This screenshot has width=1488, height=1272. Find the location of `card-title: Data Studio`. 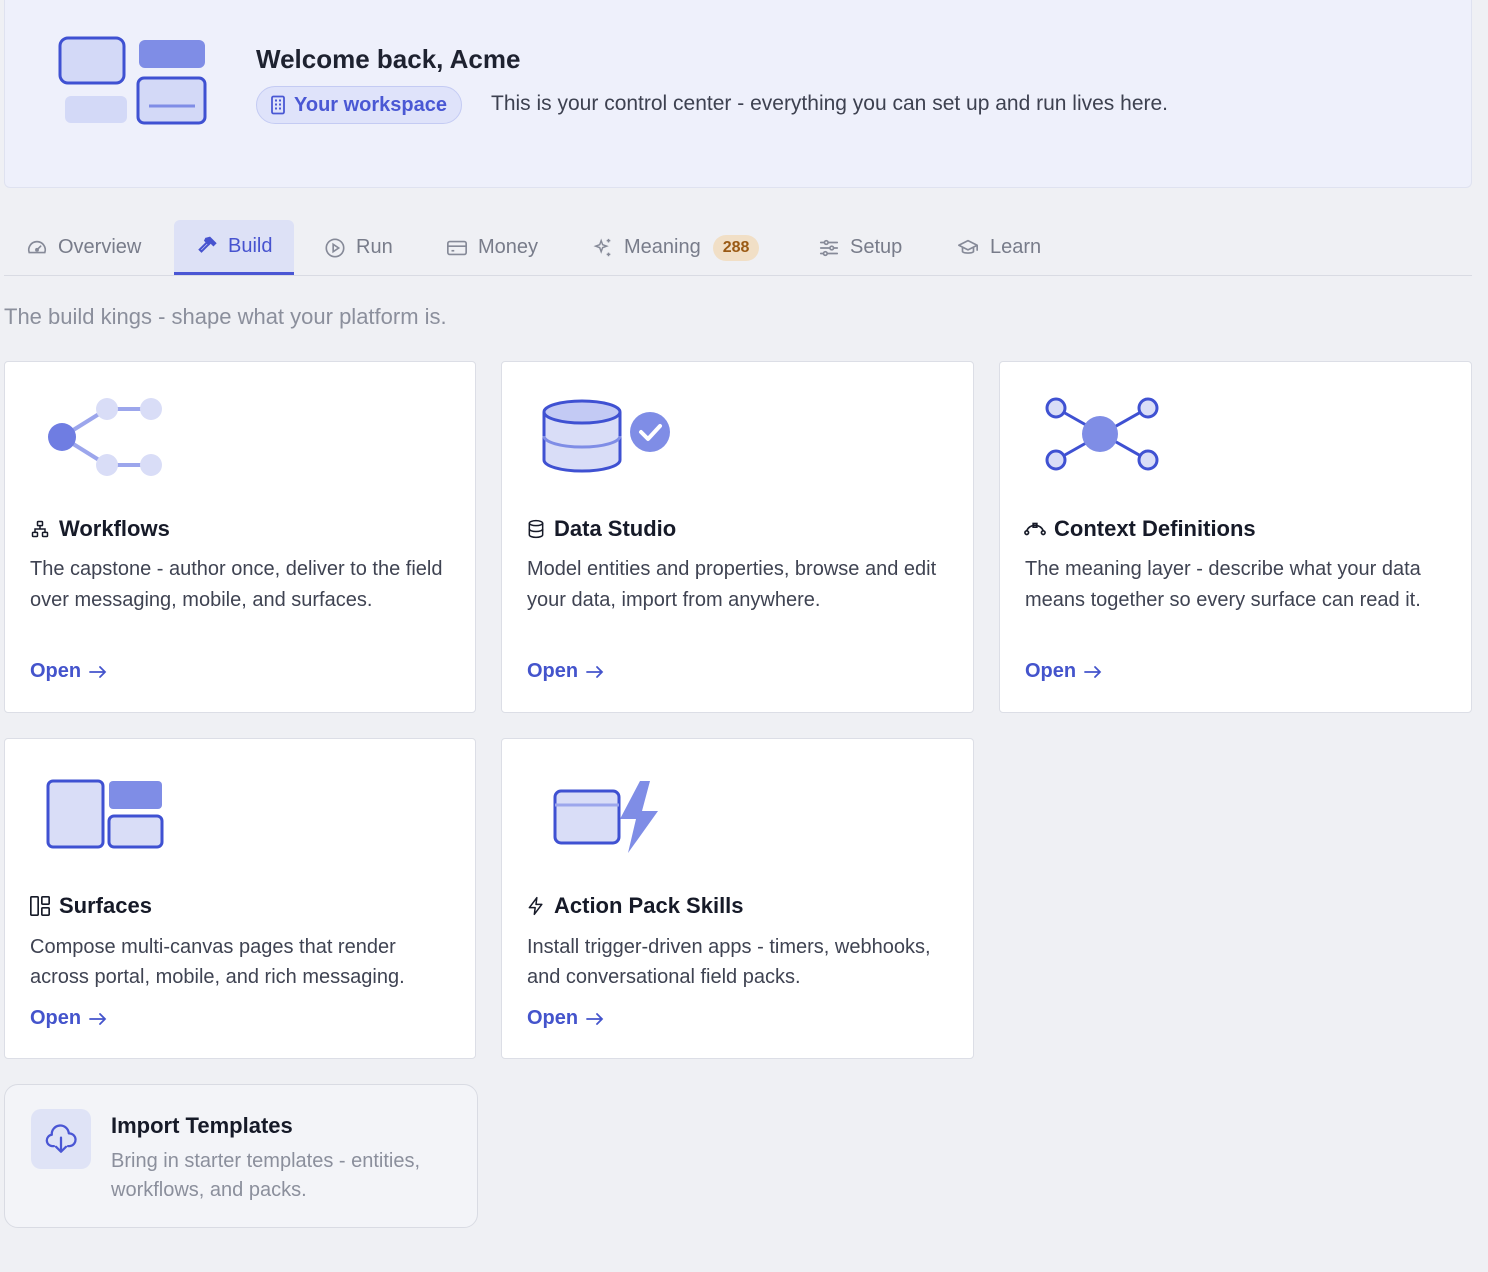

card-title: Data Studio is located at coordinates (601, 529).